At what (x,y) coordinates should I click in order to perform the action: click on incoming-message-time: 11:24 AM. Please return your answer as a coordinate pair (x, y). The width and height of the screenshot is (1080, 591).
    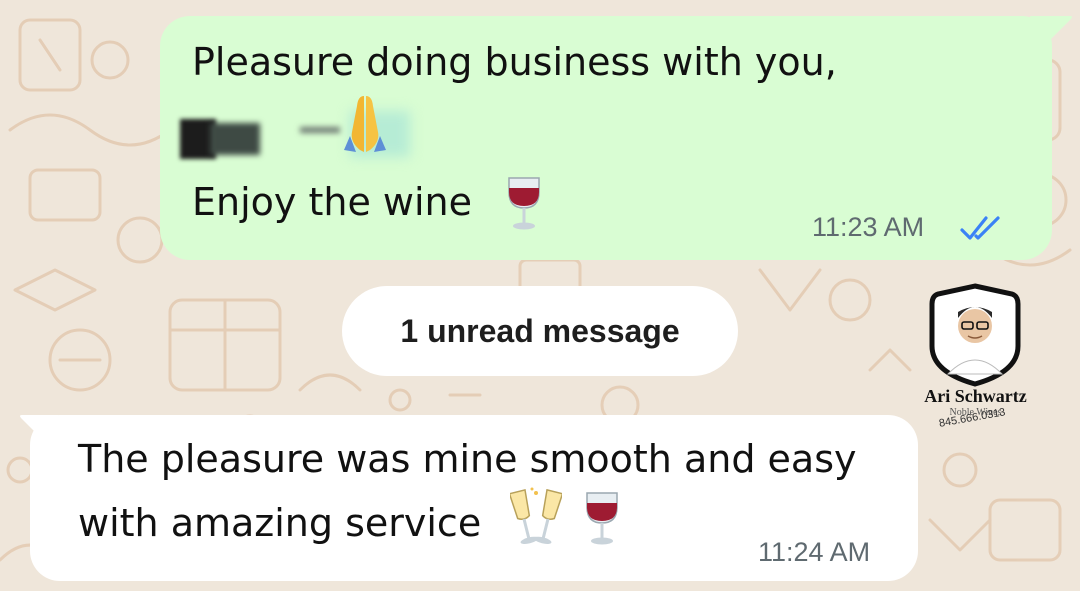
    Looking at the image, I should click on (814, 552).